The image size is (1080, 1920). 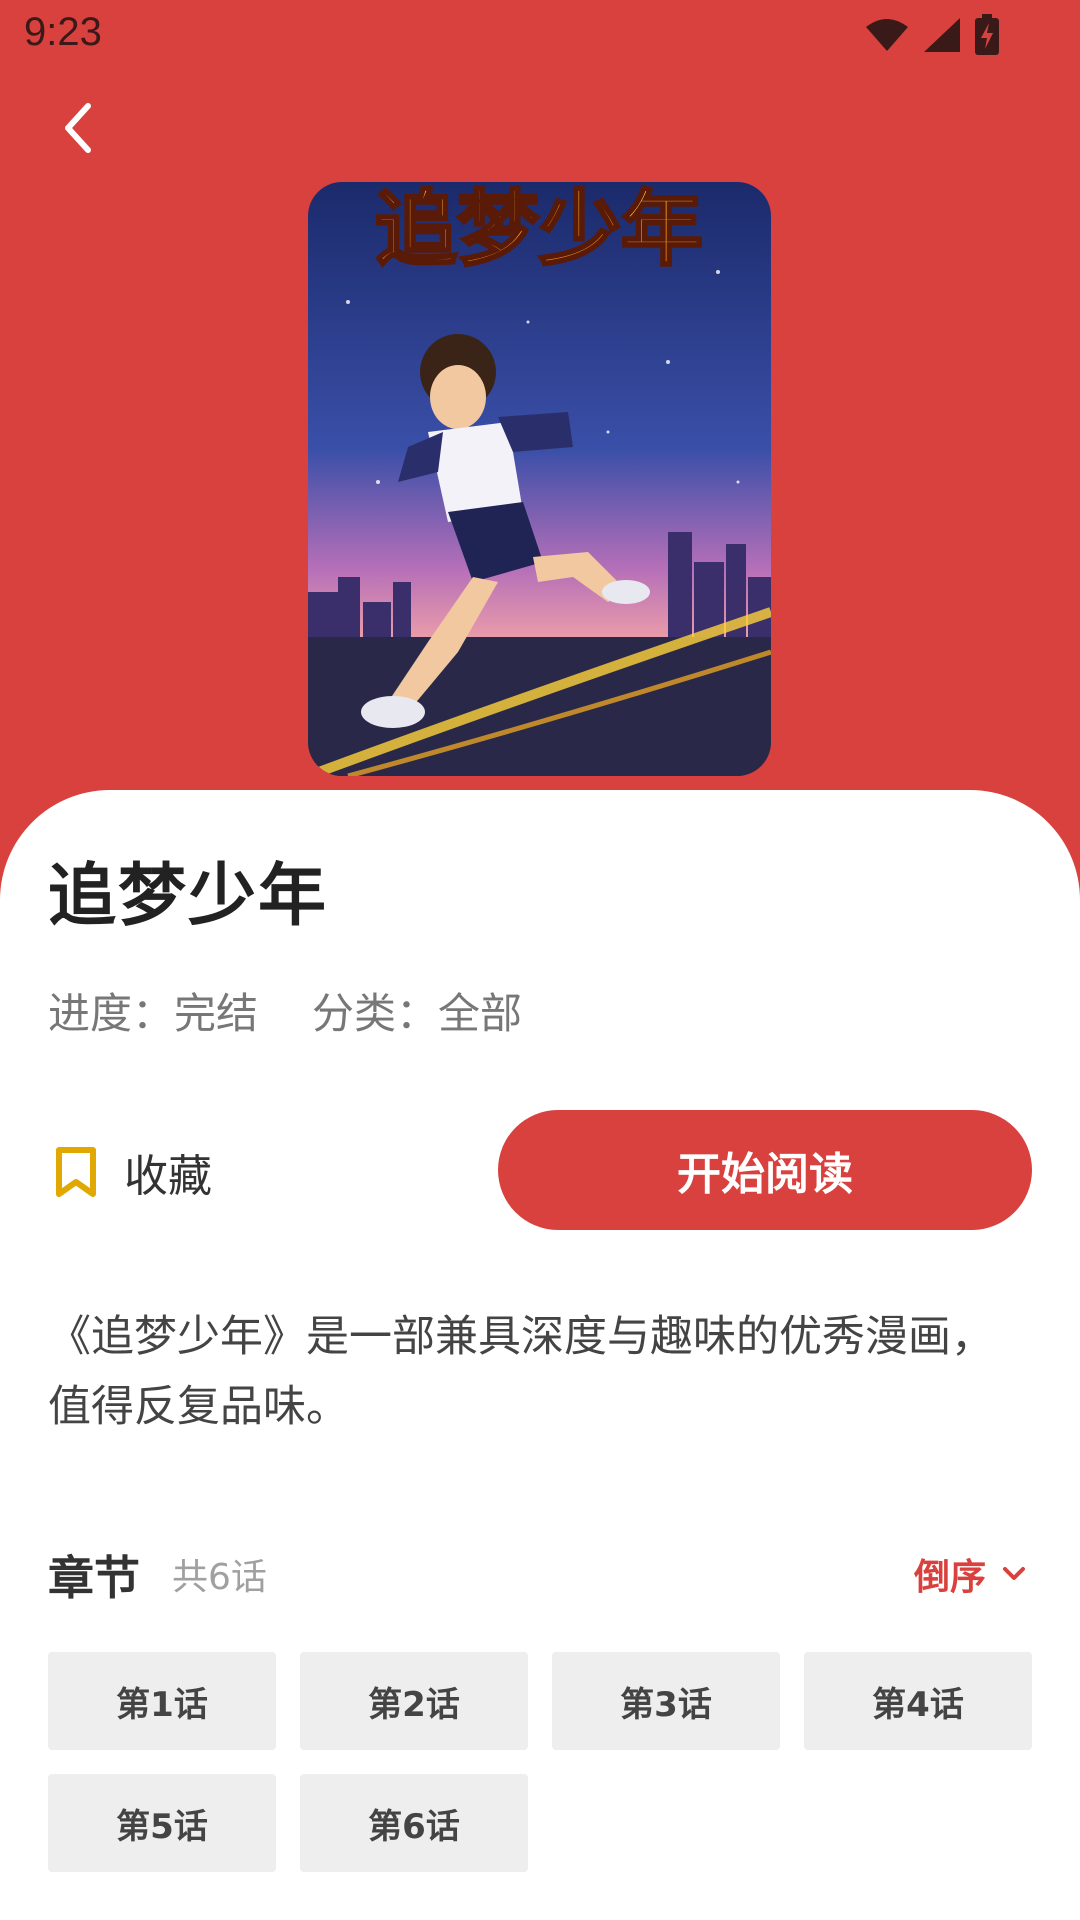 I want to click on chapters-count: 共6话, so click(x=219, y=1577).